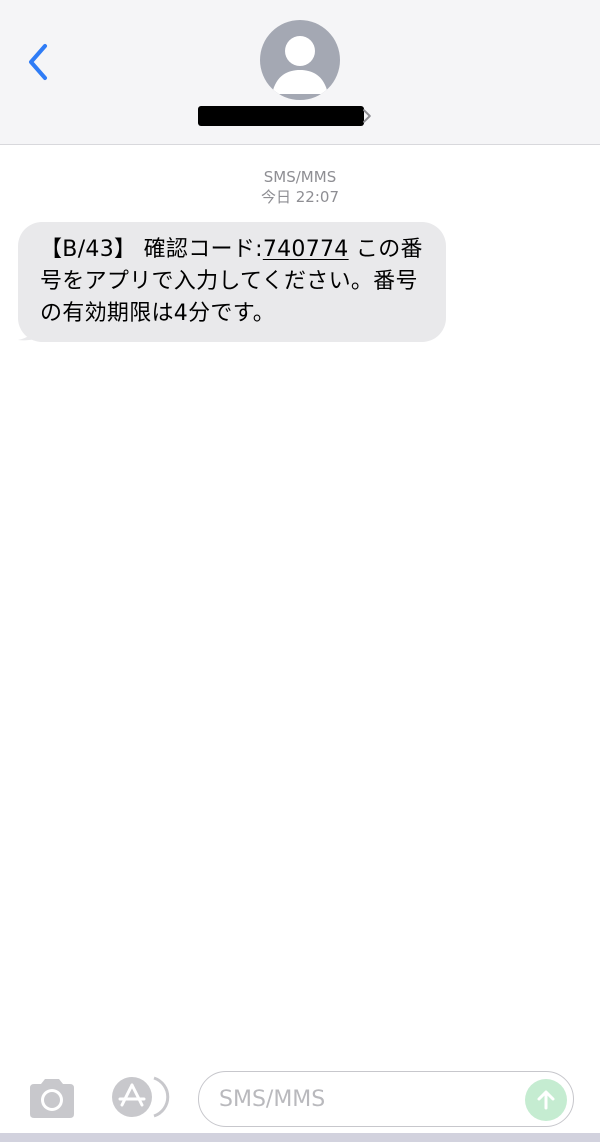 The image size is (600, 1142). I want to click on back-button, so click(38, 62).